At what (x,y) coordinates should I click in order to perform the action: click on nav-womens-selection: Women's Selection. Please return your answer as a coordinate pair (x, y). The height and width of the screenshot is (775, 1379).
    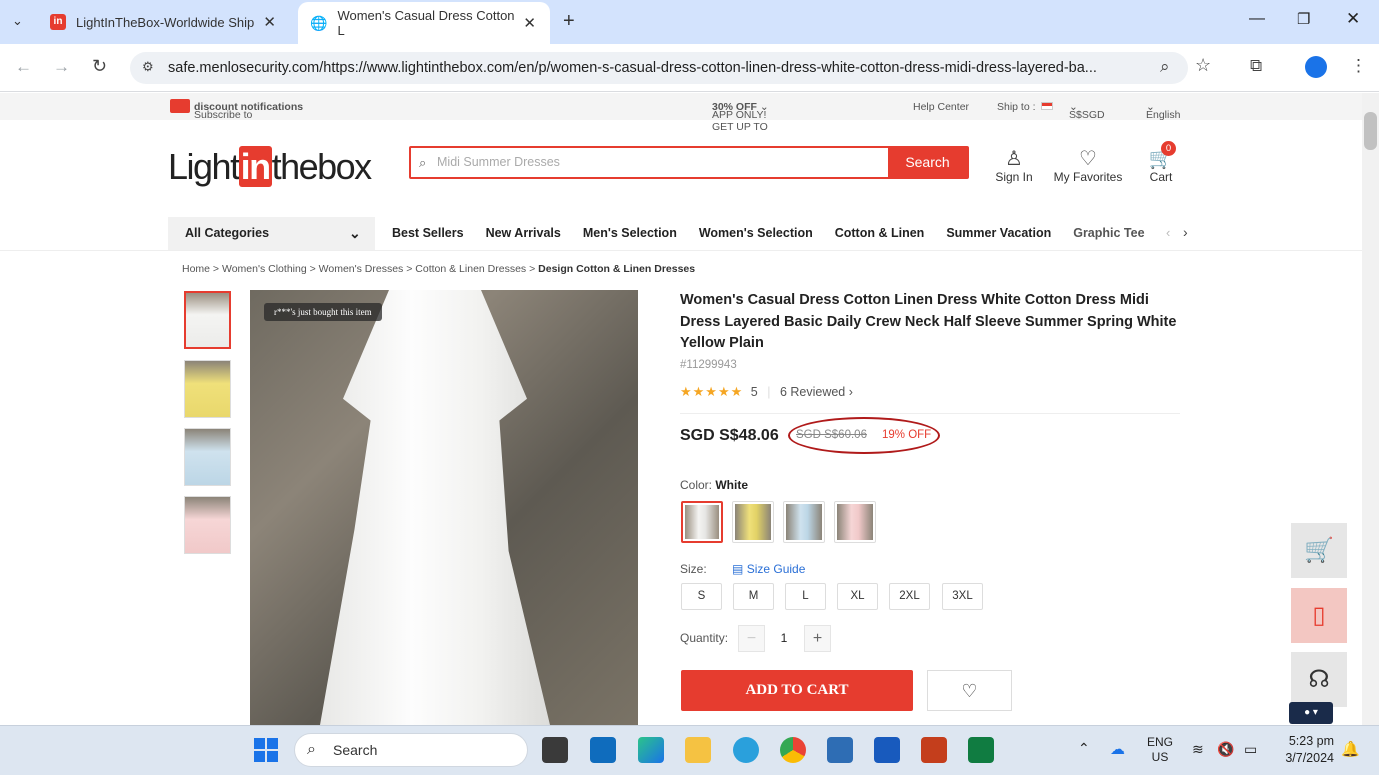
    Looking at the image, I should click on (756, 233).